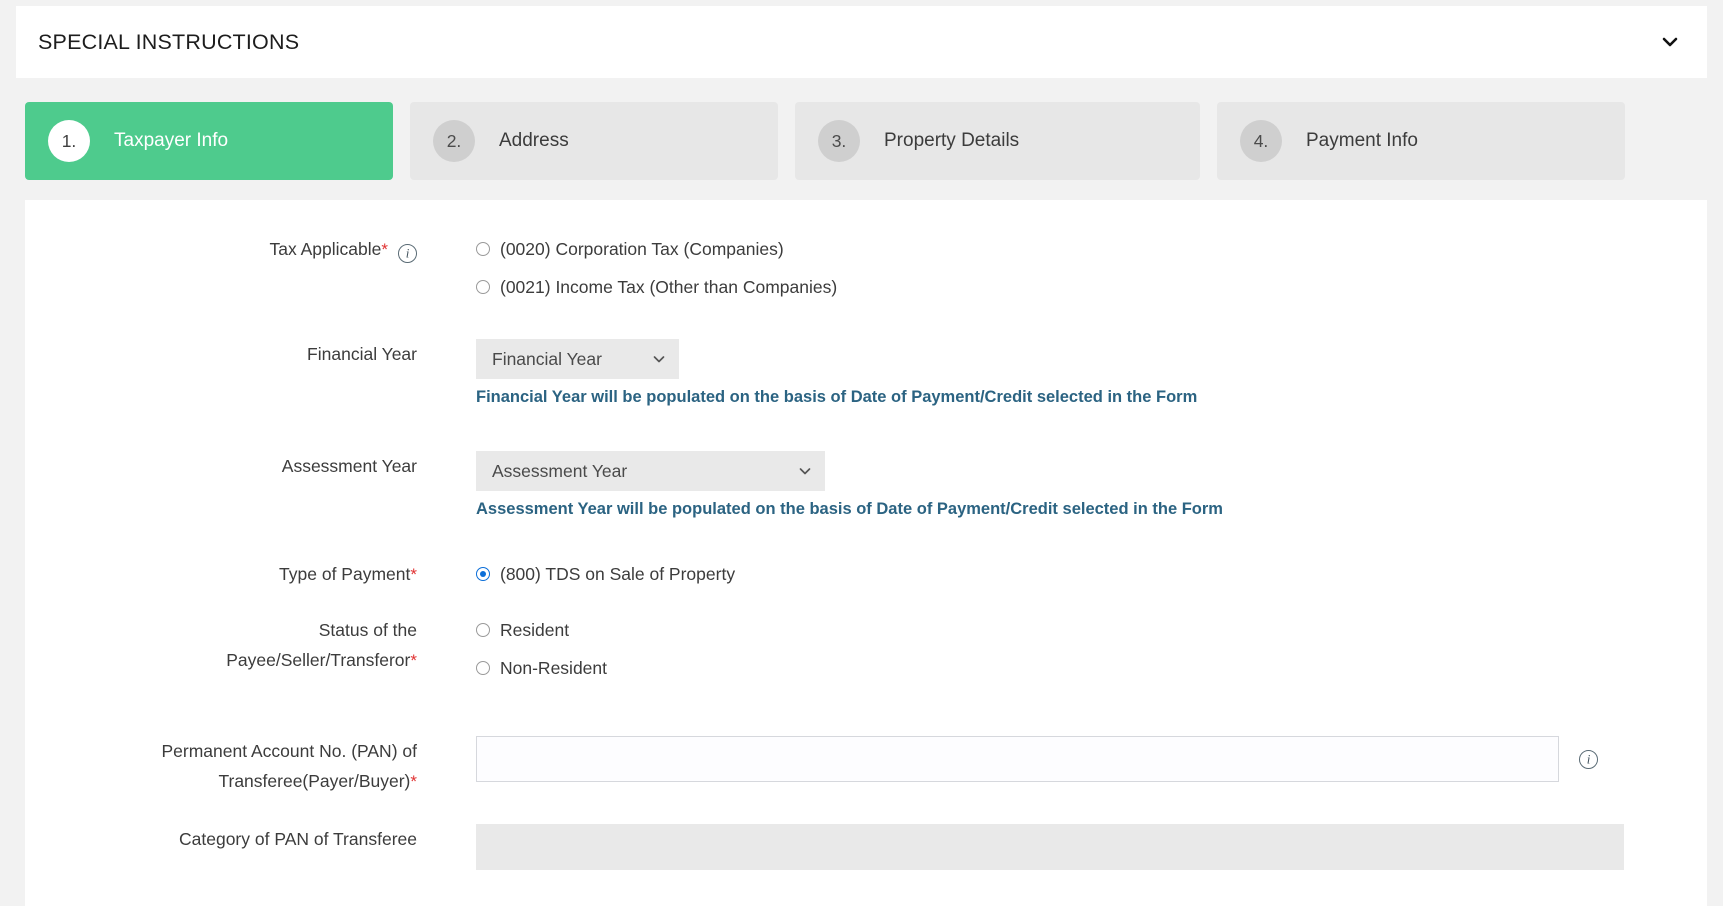  I want to click on tab-label-4: Payment Info, so click(1362, 140).